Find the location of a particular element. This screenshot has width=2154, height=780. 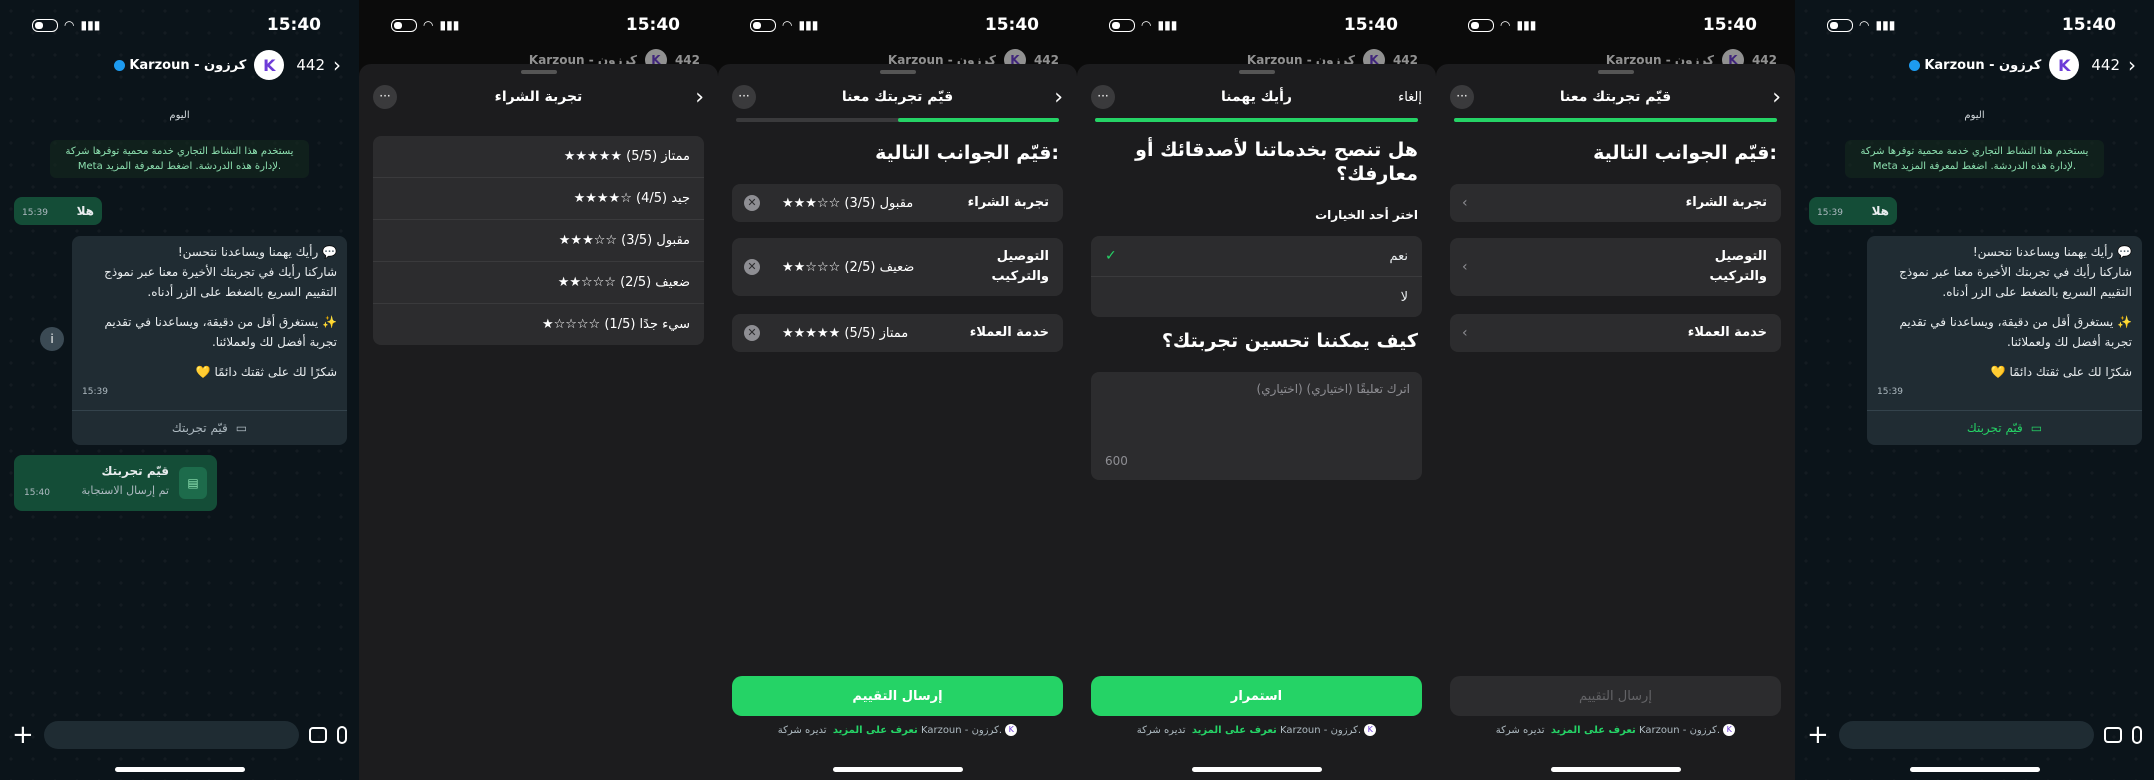

aspect-delivery: ‹ التوصيل والتركيب is located at coordinates (1615, 267).